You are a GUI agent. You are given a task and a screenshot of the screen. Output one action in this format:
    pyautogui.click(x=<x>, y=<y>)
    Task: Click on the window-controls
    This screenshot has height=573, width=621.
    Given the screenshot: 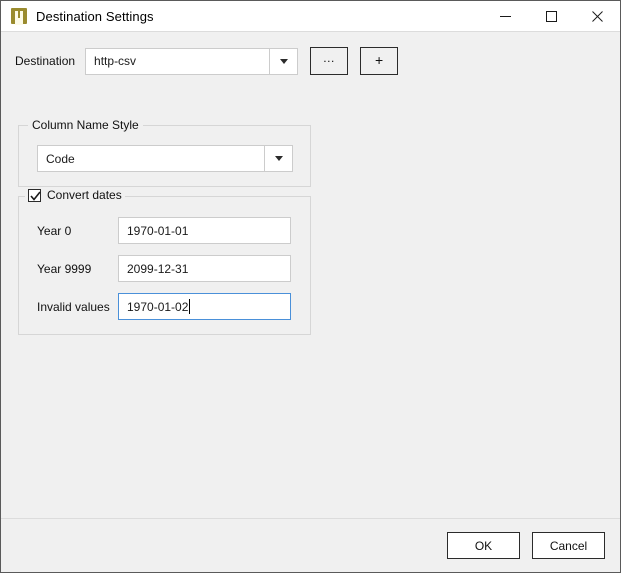 What is the action you would take?
    pyautogui.click(x=551, y=16)
    